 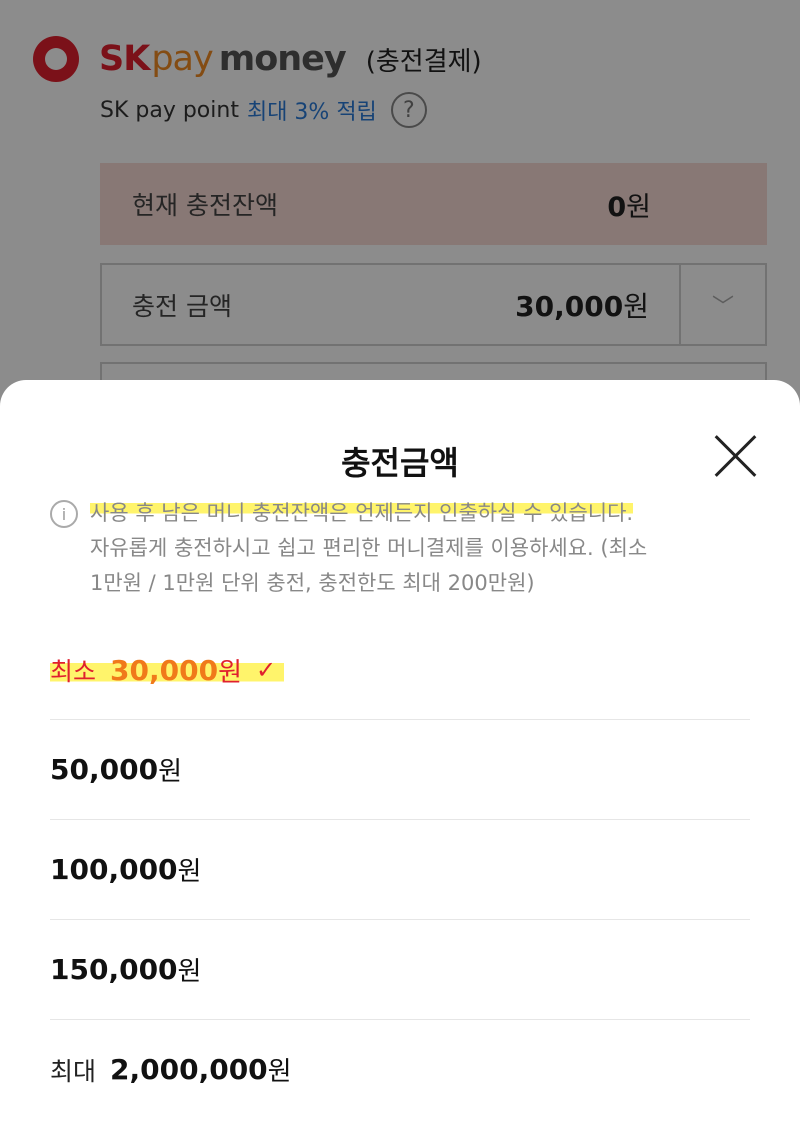 I want to click on check-icon: ✓, so click(x=266, y=670).